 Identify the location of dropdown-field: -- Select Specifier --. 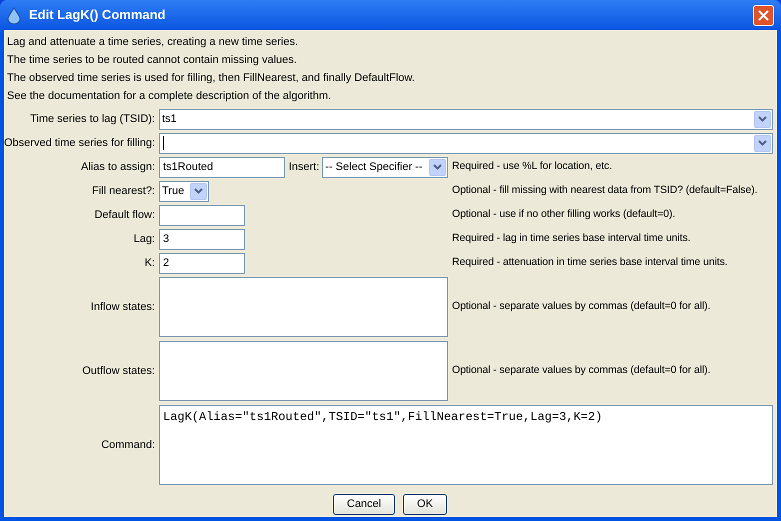
(385, 167).